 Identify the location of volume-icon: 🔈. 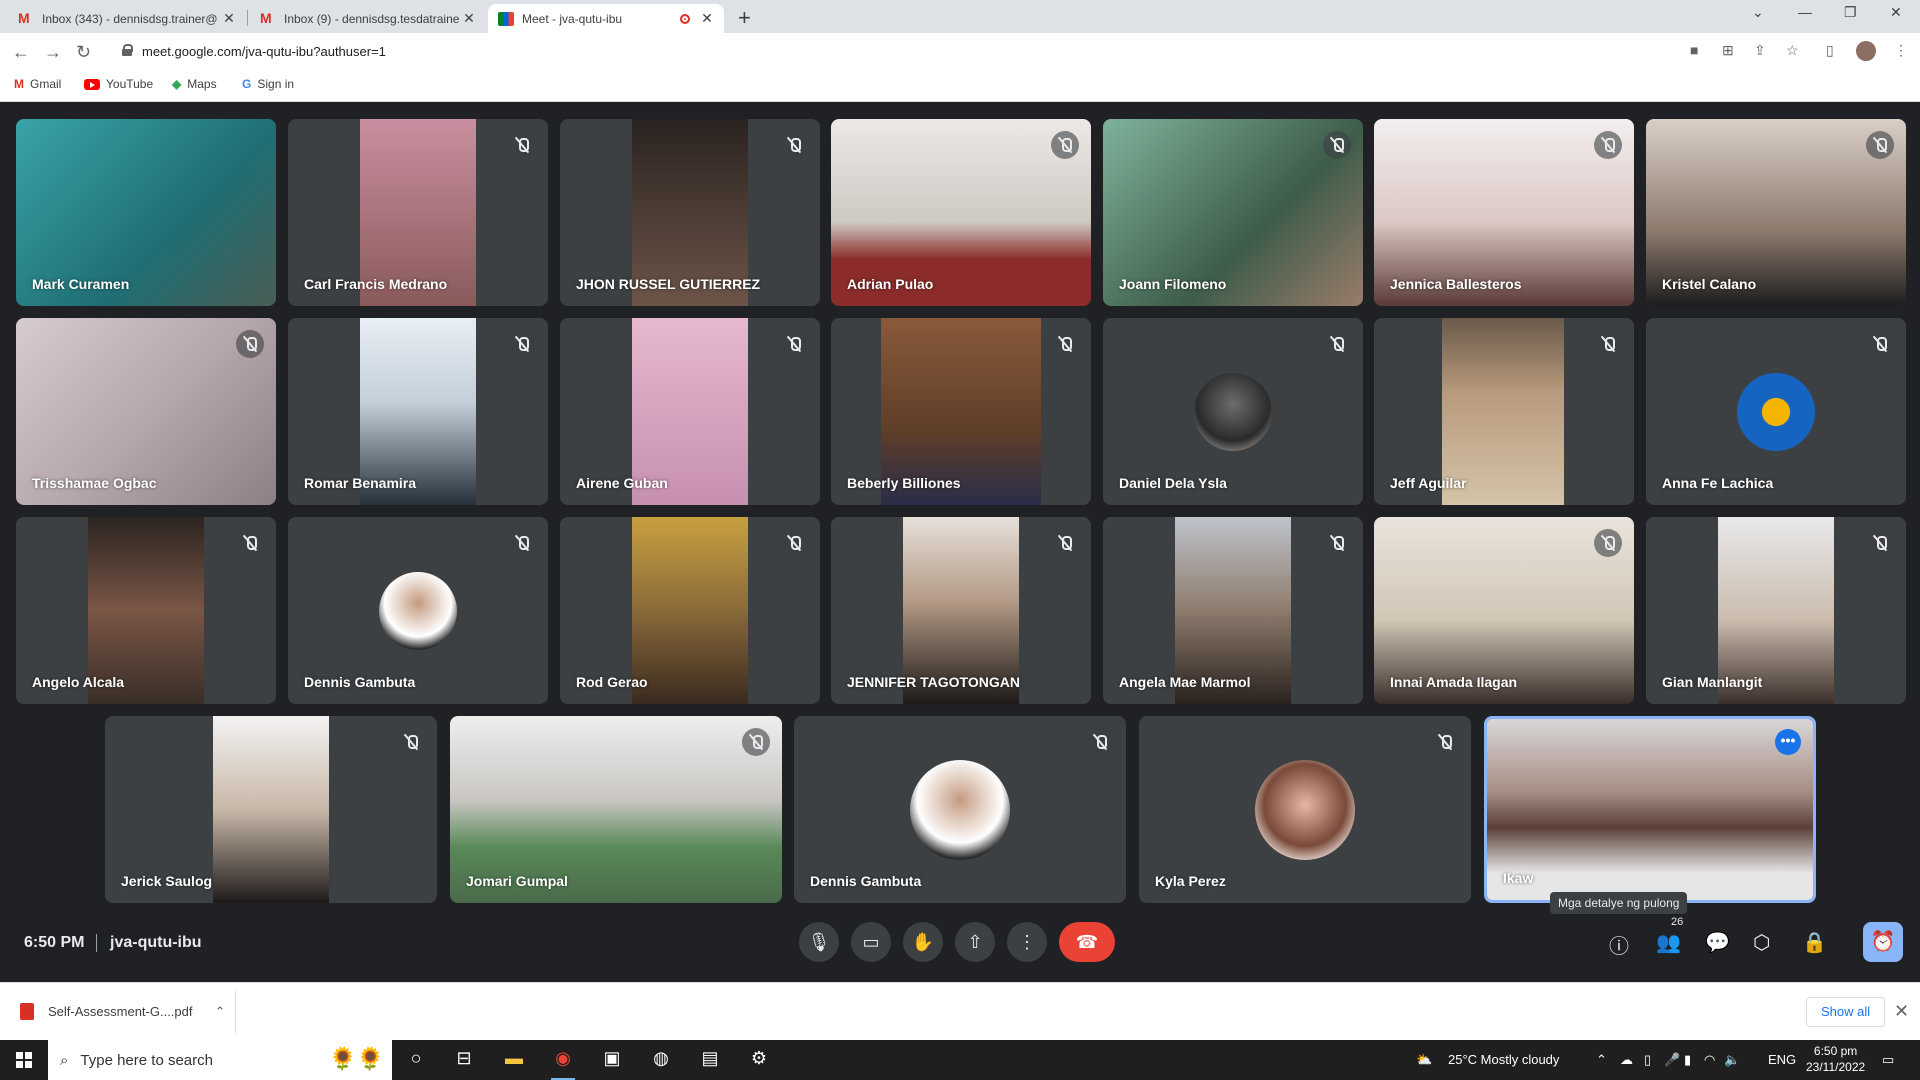
(1732, 1060).